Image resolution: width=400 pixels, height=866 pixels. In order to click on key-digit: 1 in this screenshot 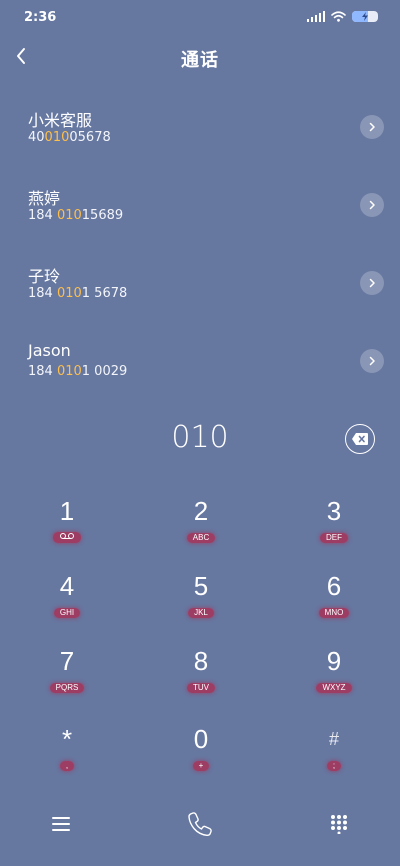, I will do `click(67, 510)`.